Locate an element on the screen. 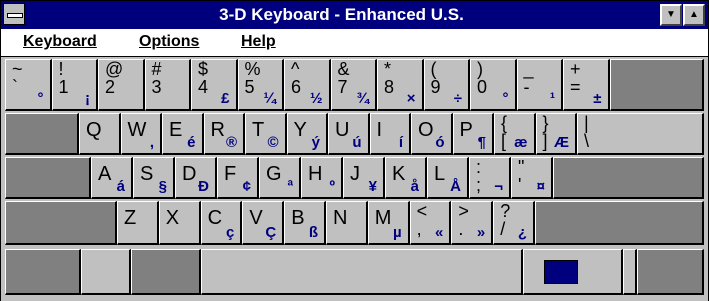 The height and width of the screenshot is (301, 709). key-label: Q is located at coordinates (94, 130).